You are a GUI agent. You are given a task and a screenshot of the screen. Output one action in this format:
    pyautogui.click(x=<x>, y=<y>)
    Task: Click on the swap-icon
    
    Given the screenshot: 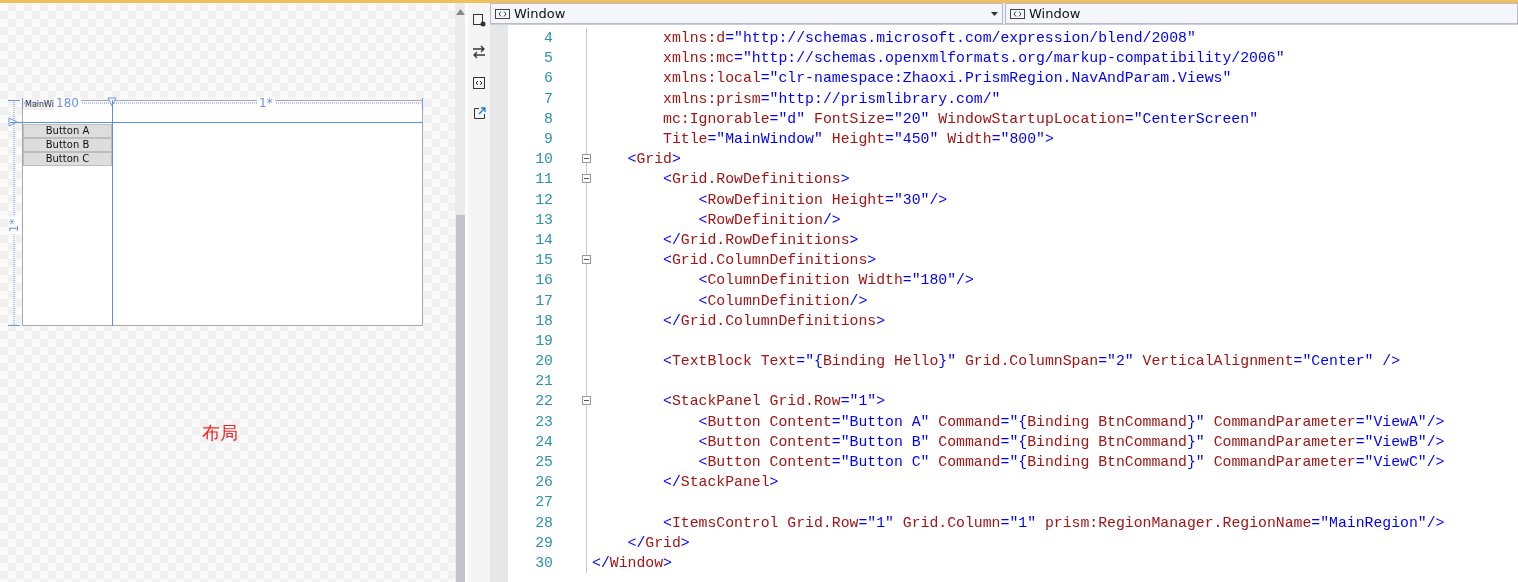 What is the action you would take?
    pyautogui.click(x=479, y=52)
    